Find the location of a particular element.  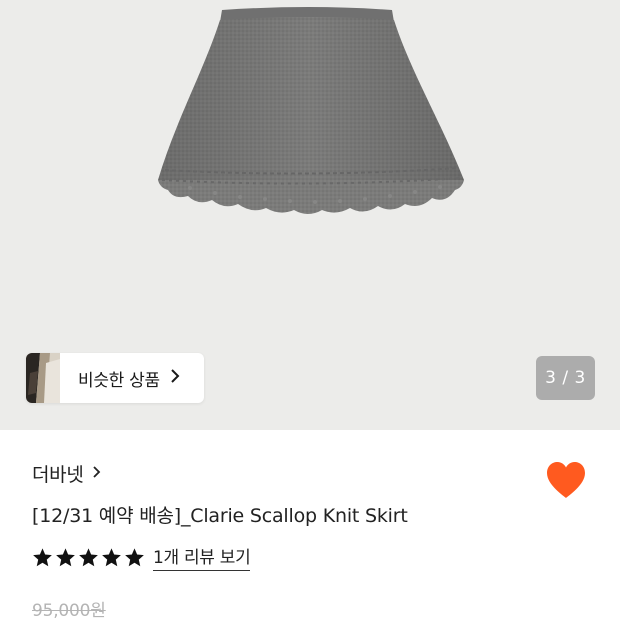

rating-row: 1개 리뷰 보기 is located at coordinates (141, 557).